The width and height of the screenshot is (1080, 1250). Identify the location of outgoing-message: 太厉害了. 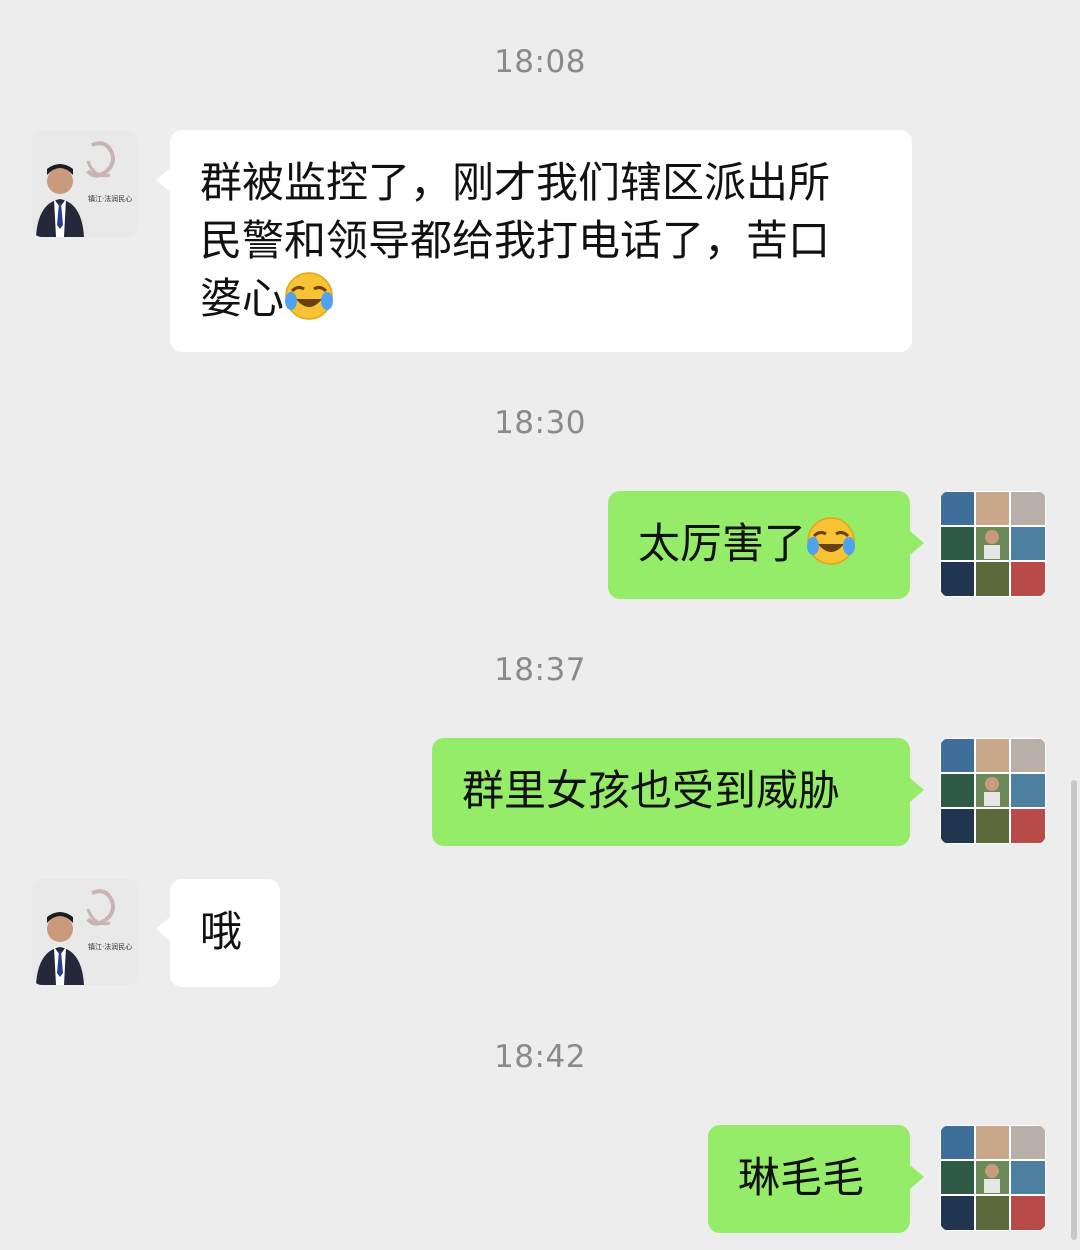
(766, 545).